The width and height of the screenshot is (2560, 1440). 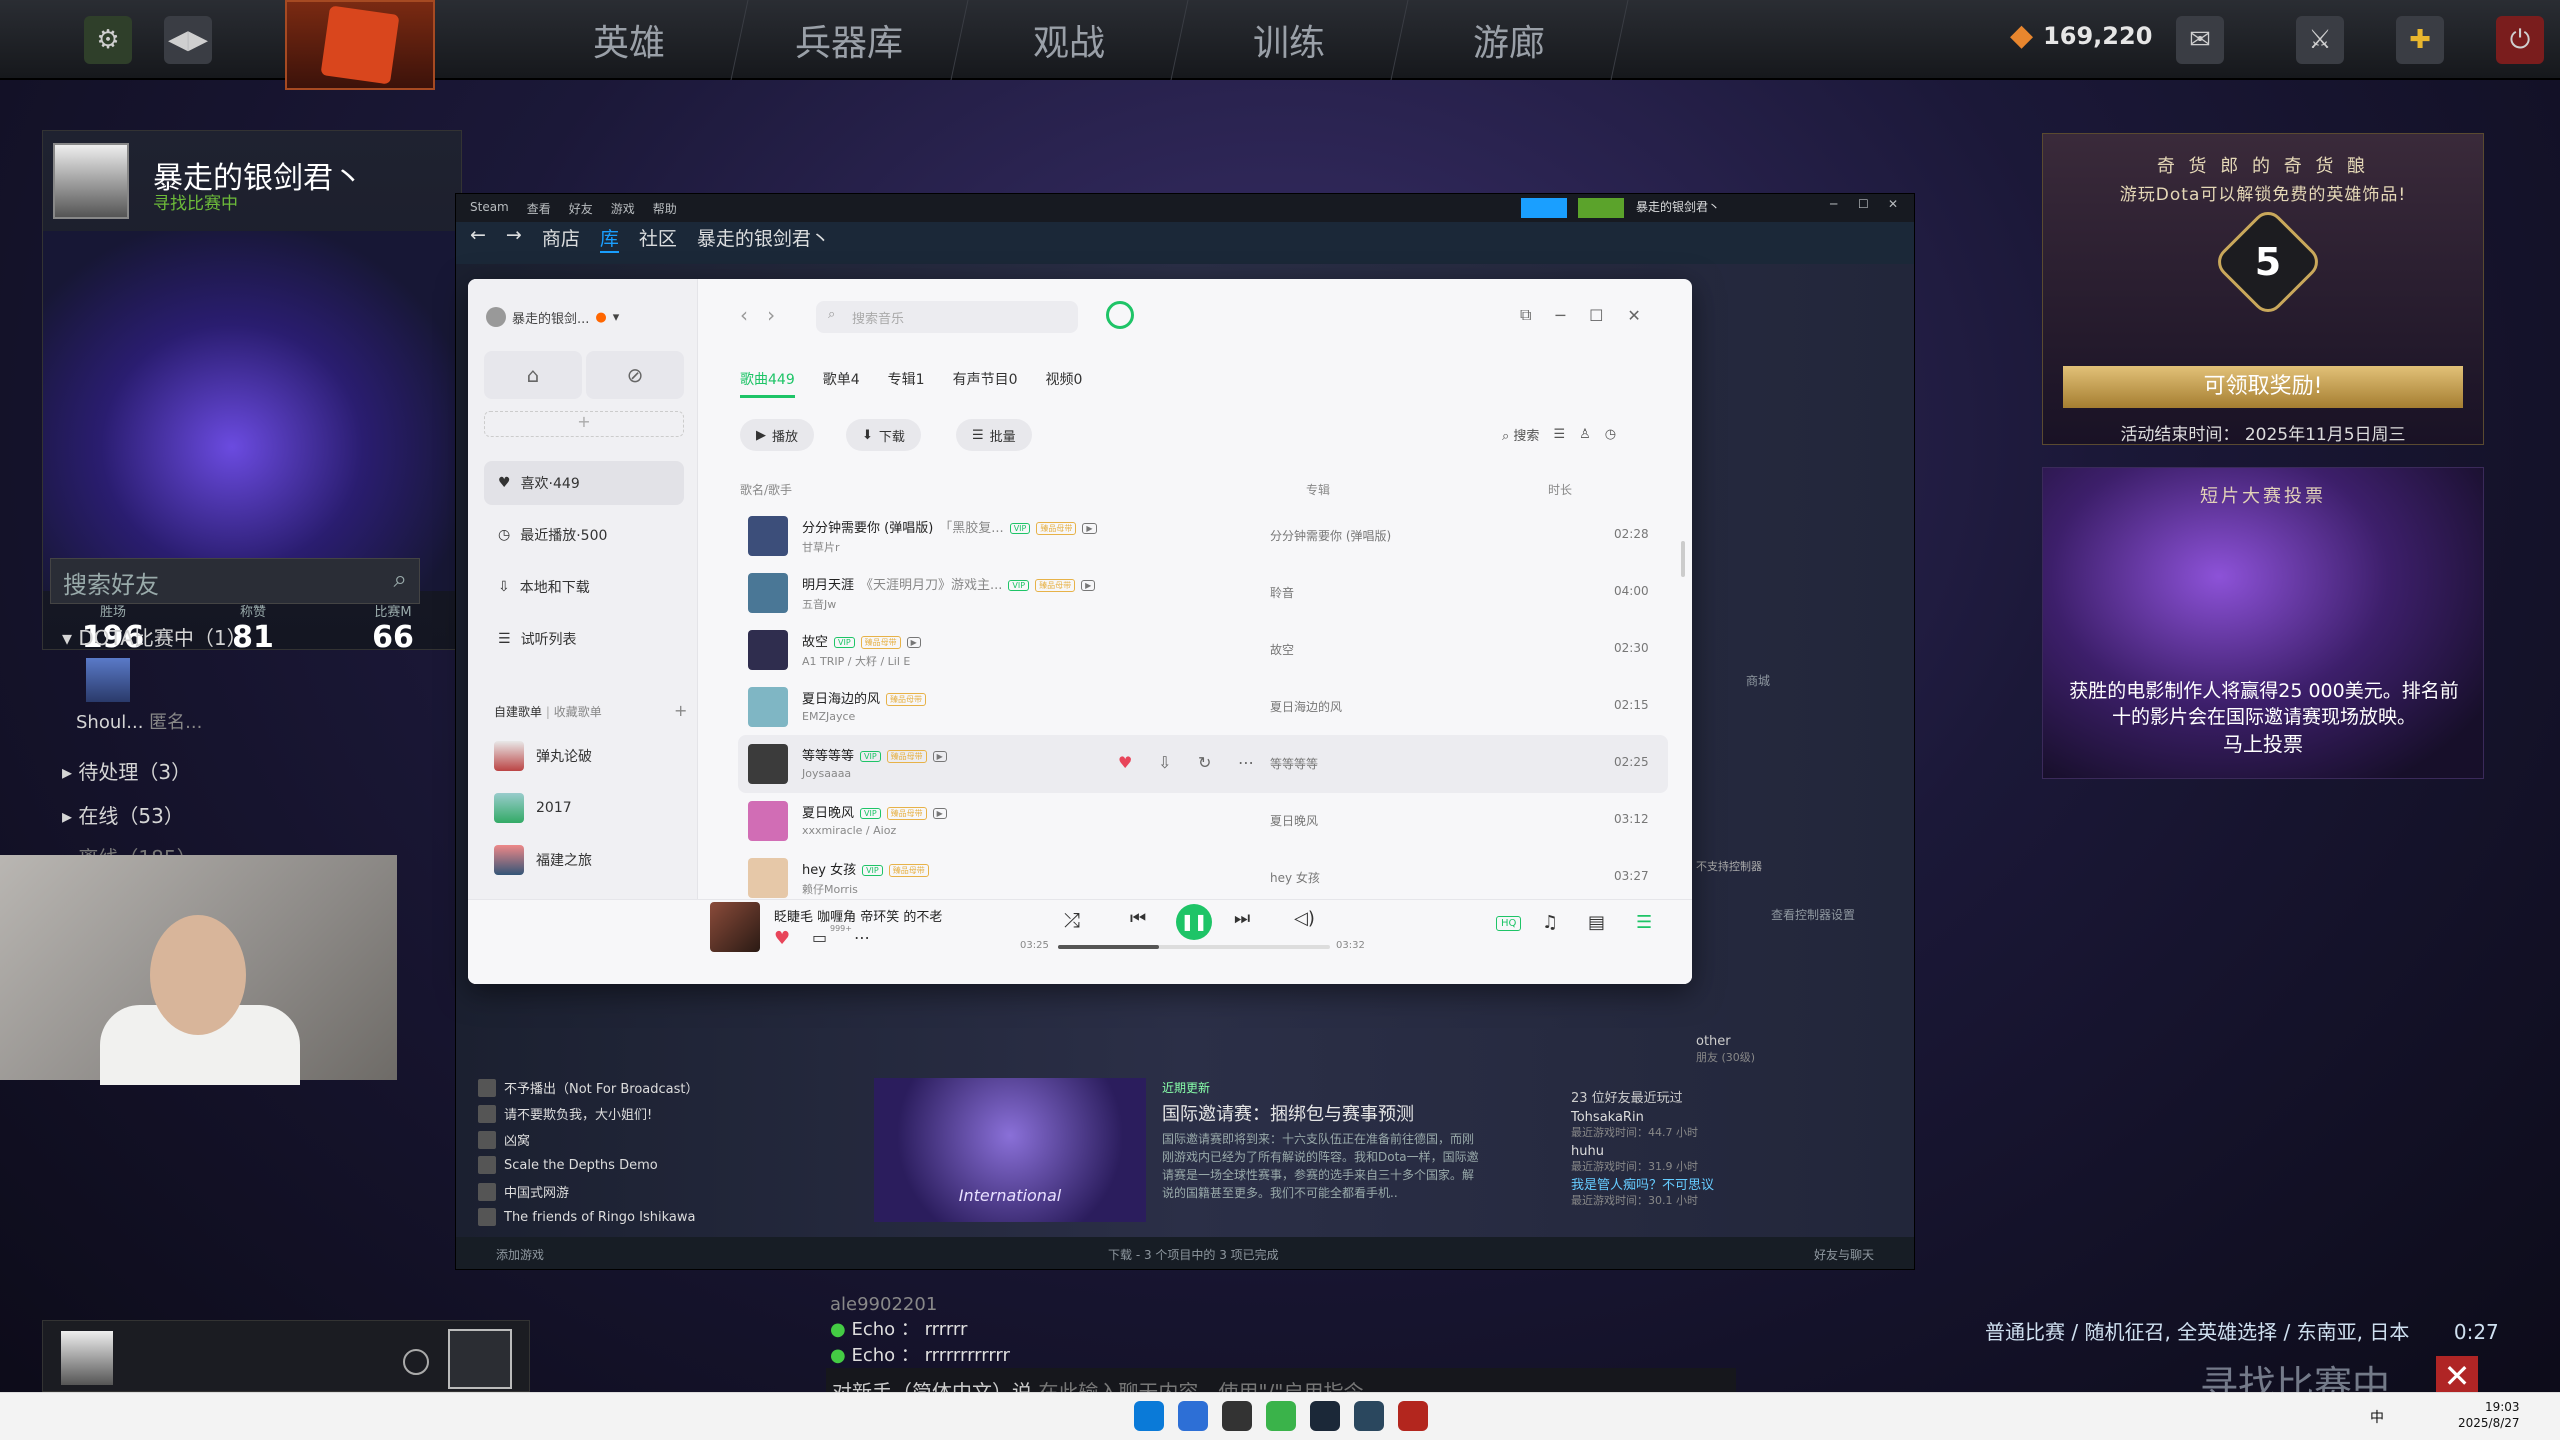 What do you see at coordinates (539, 208) in the screenshot?
I see `menu-view: 查看` at bounding box center [539, 208].